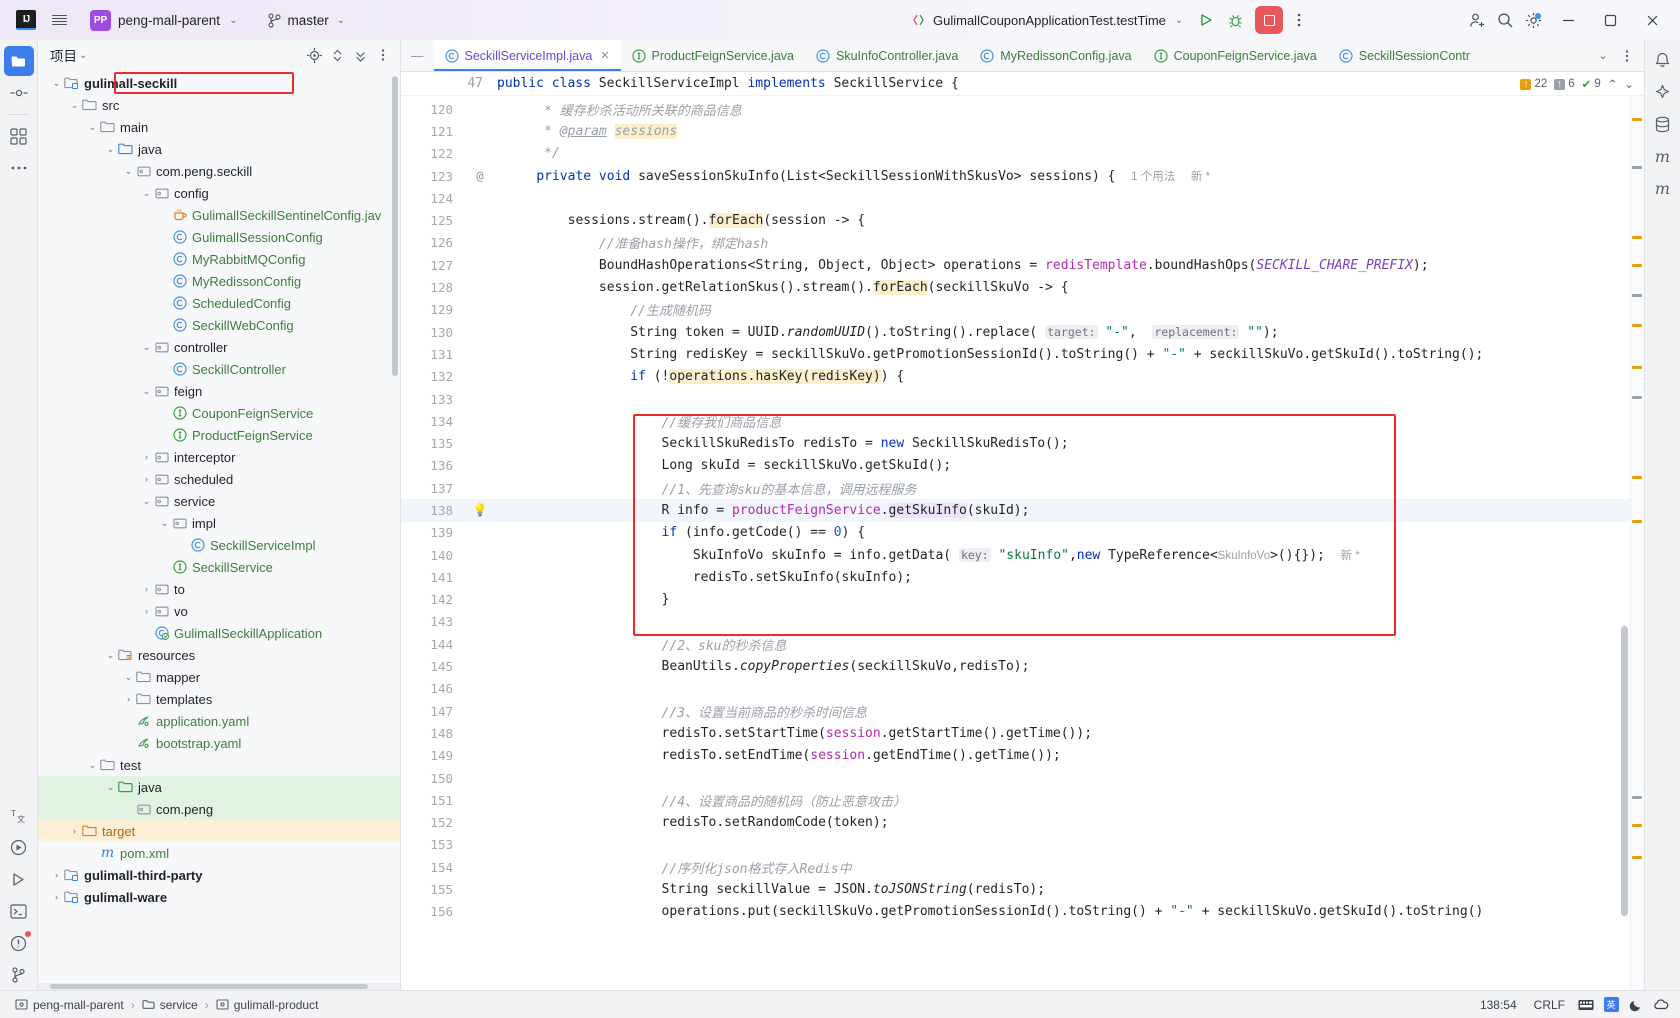 The image size is (1680, 1018). I want to click on editor-tab: ProductFeignService.java, so click(713, 55).